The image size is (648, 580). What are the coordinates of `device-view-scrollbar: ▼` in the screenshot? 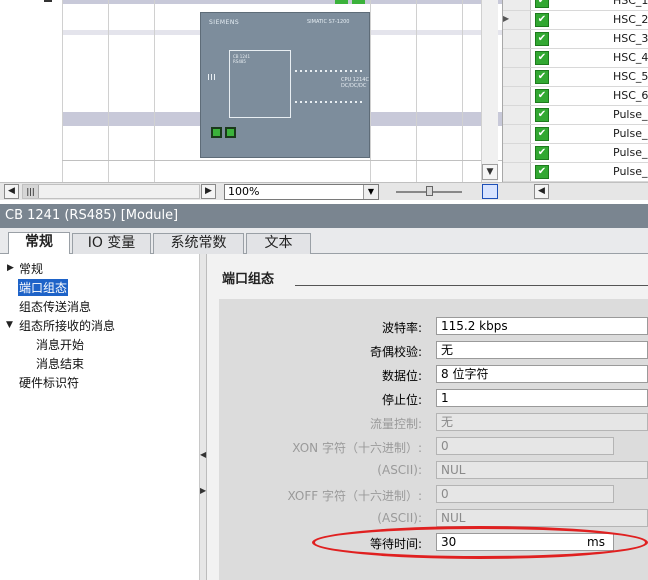 It's located at (489, 91).